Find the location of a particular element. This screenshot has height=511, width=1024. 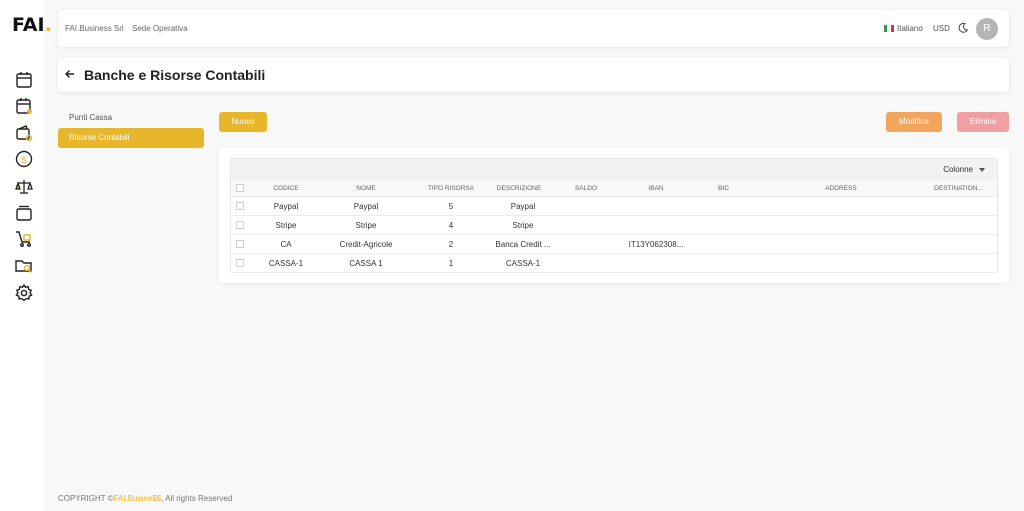

header-iban: IBAN is located at coordinates (656, 188).